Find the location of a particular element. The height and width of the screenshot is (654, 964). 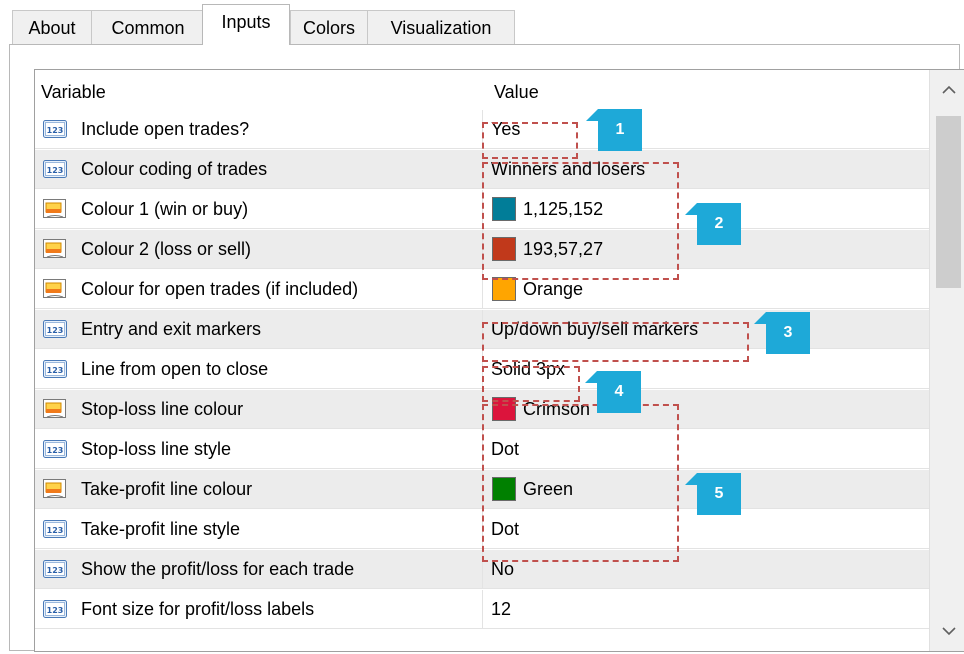

variable-label: Entry and exit markers is located at coordinates (171, 329).